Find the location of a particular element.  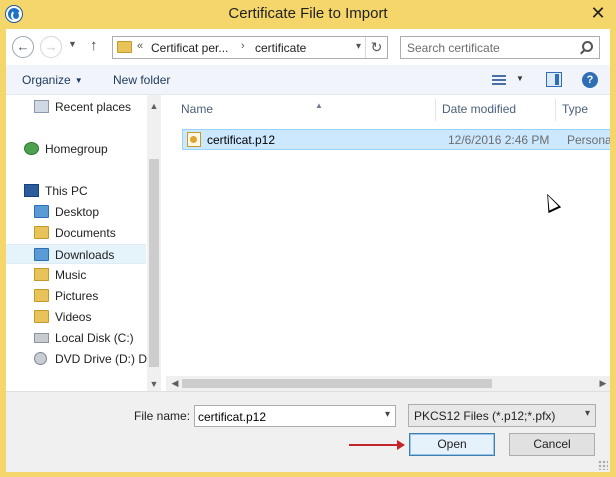

nav-item-this-pc: This PC is located at coordinates (76, 191).